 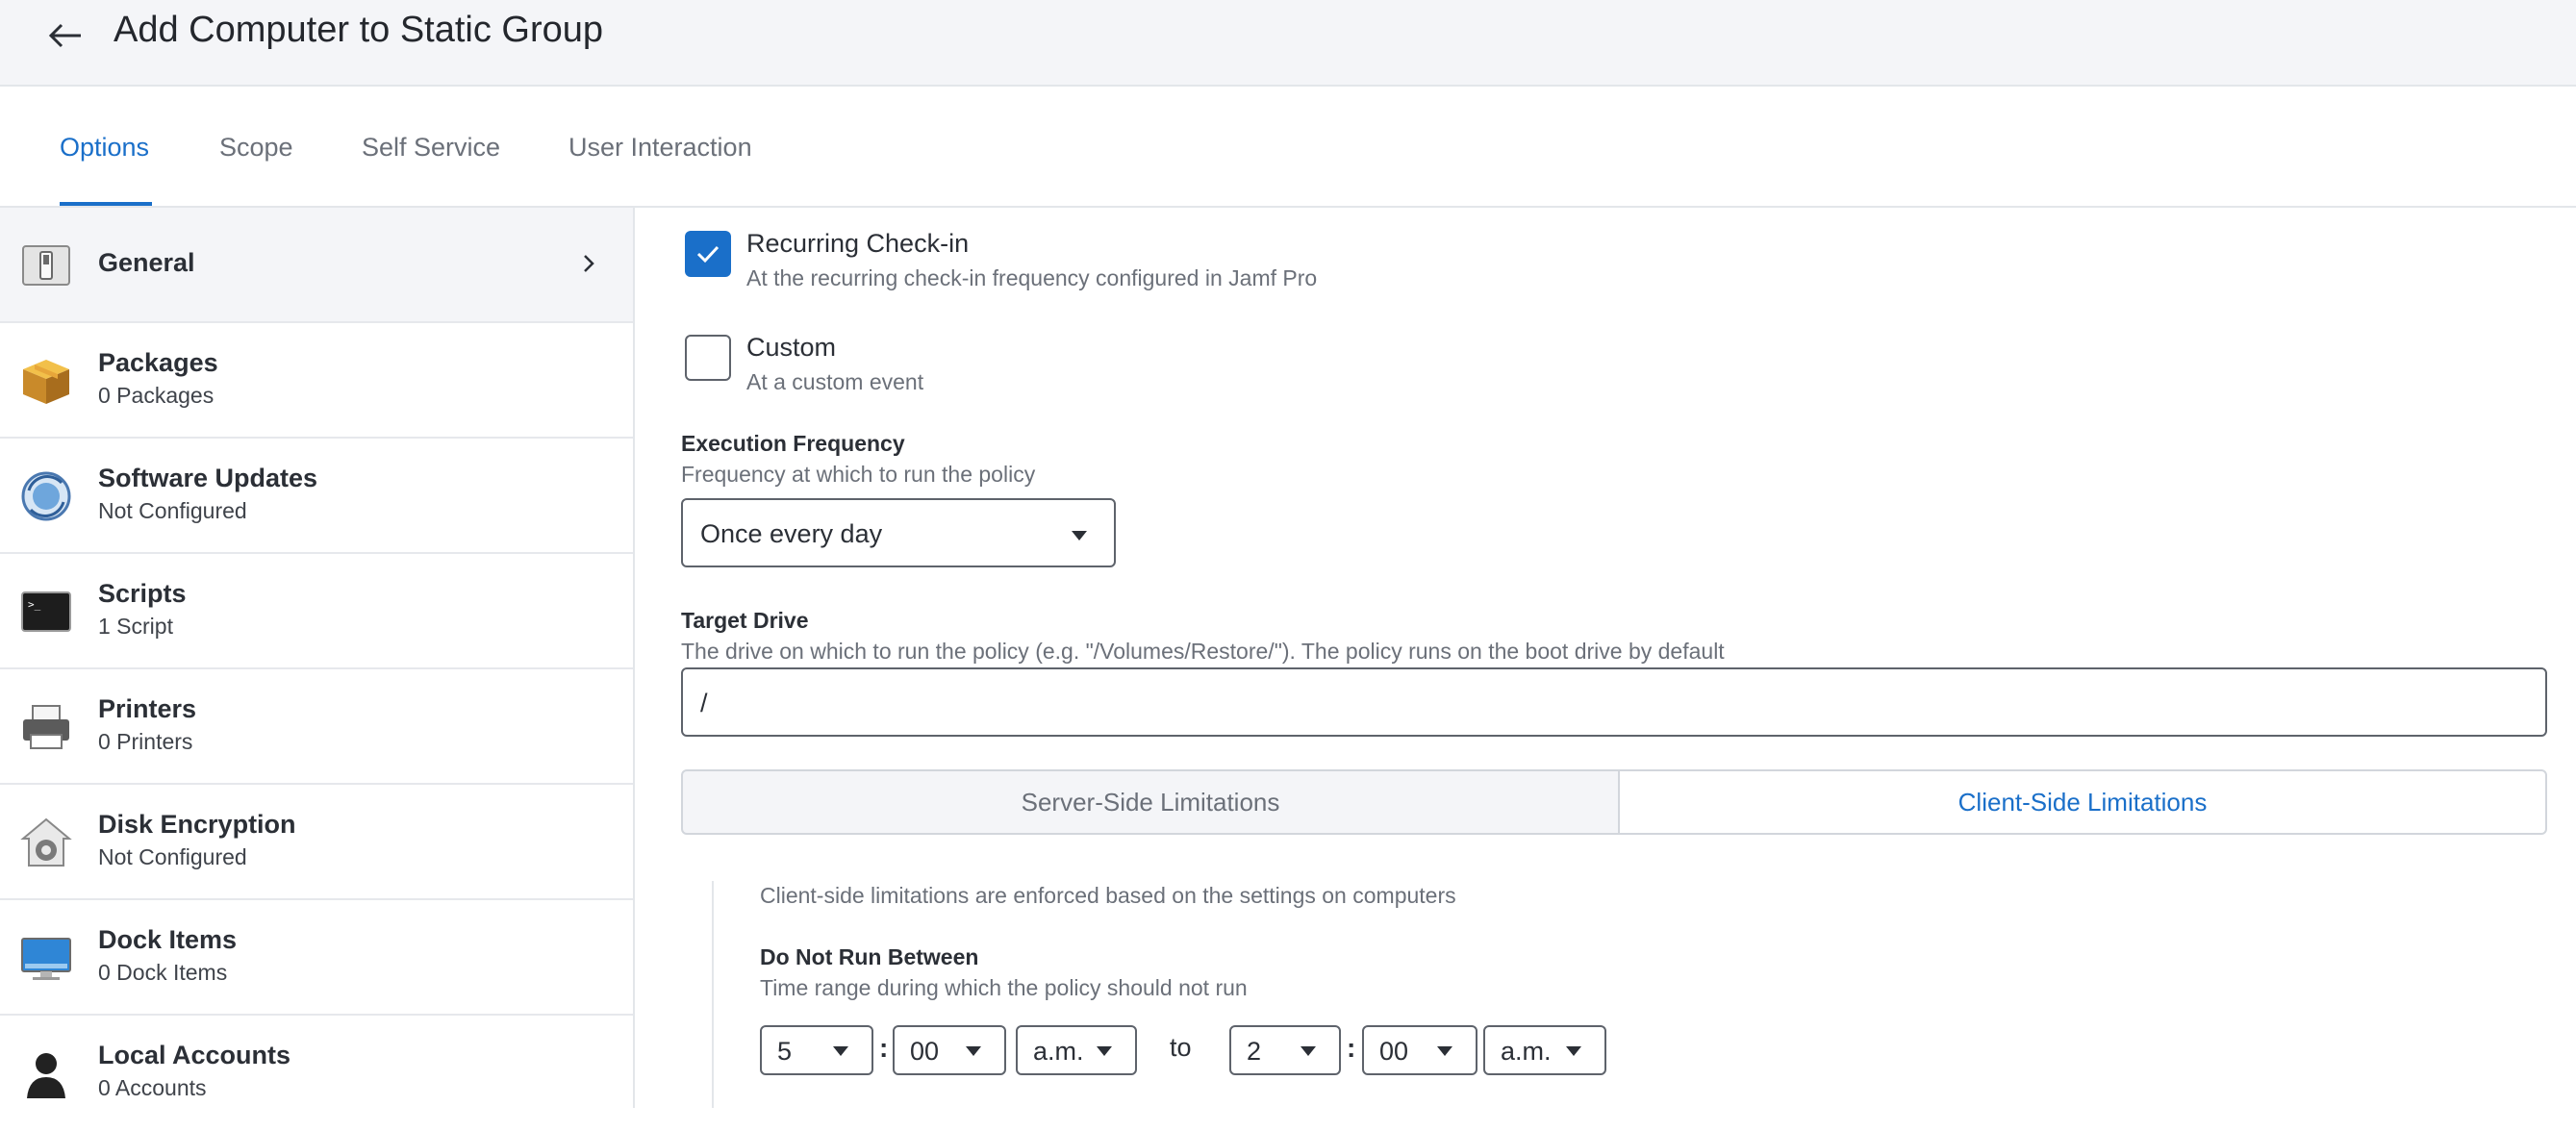 I want to click on start-period-select: a.m., so click(x=1076, y=1050).